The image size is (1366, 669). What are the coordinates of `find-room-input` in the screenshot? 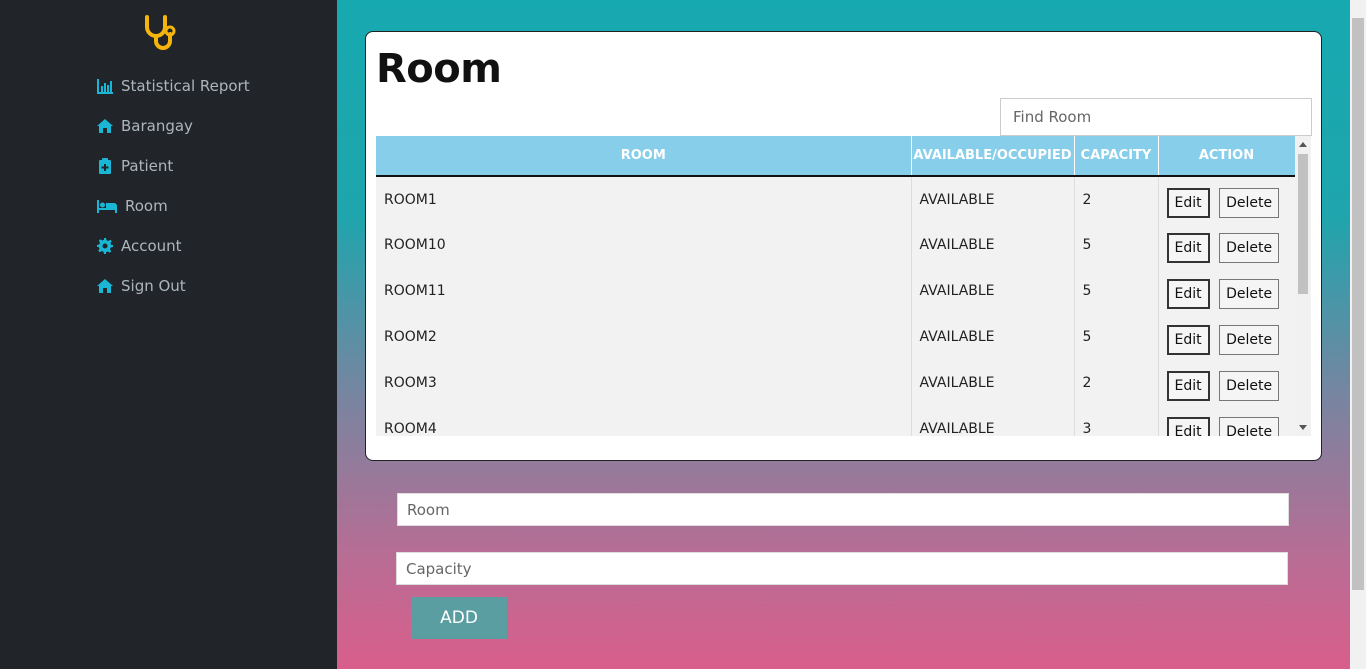 It's located at (1156, 117).